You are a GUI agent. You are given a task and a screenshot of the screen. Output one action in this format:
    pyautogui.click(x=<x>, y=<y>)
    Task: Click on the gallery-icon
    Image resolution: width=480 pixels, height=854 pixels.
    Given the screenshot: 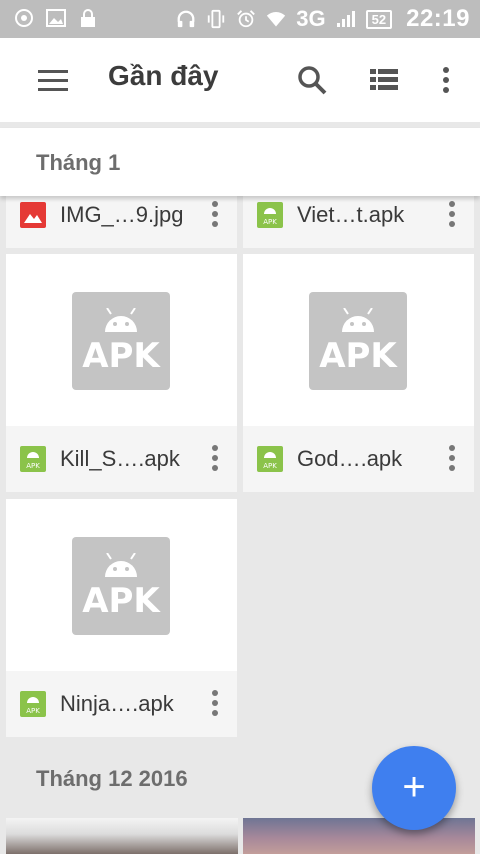 What is the action you would take?
    pyautogui.click(x=56, y=18)
    